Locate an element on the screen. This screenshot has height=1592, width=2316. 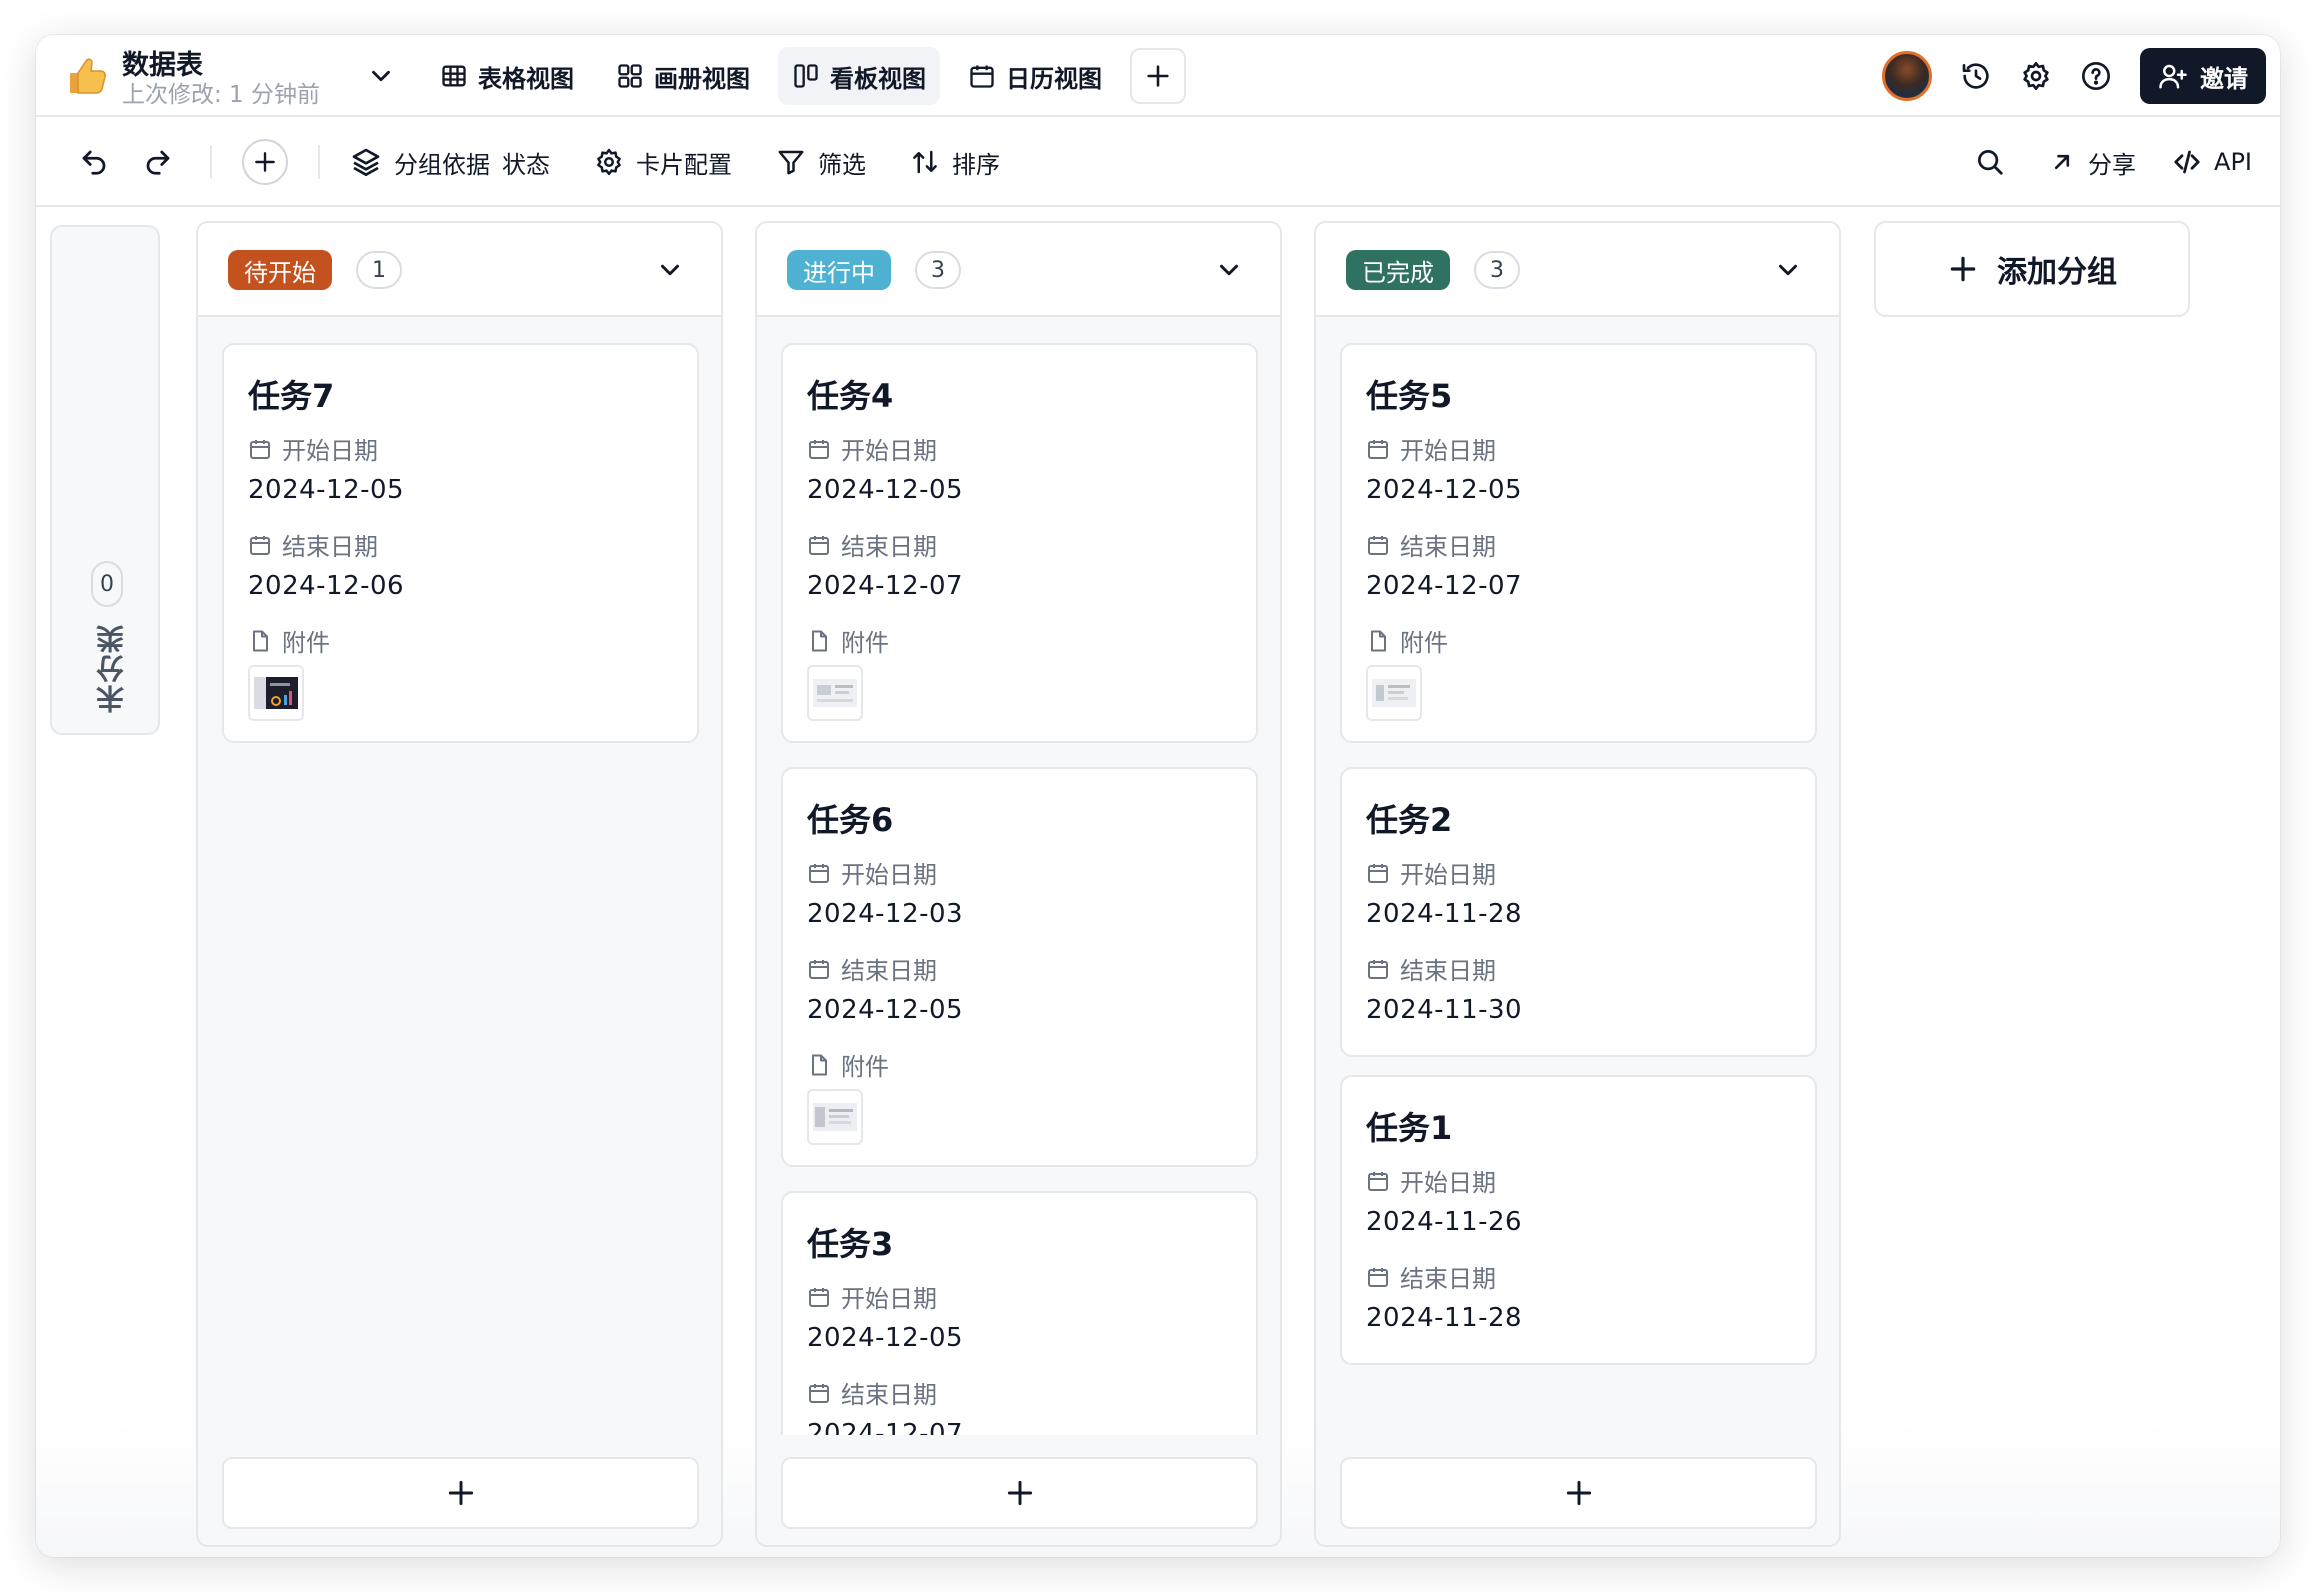
view-tabs: 表格视图 画册视图 看板视图 日历视图 is located at coordinates (806, 76).